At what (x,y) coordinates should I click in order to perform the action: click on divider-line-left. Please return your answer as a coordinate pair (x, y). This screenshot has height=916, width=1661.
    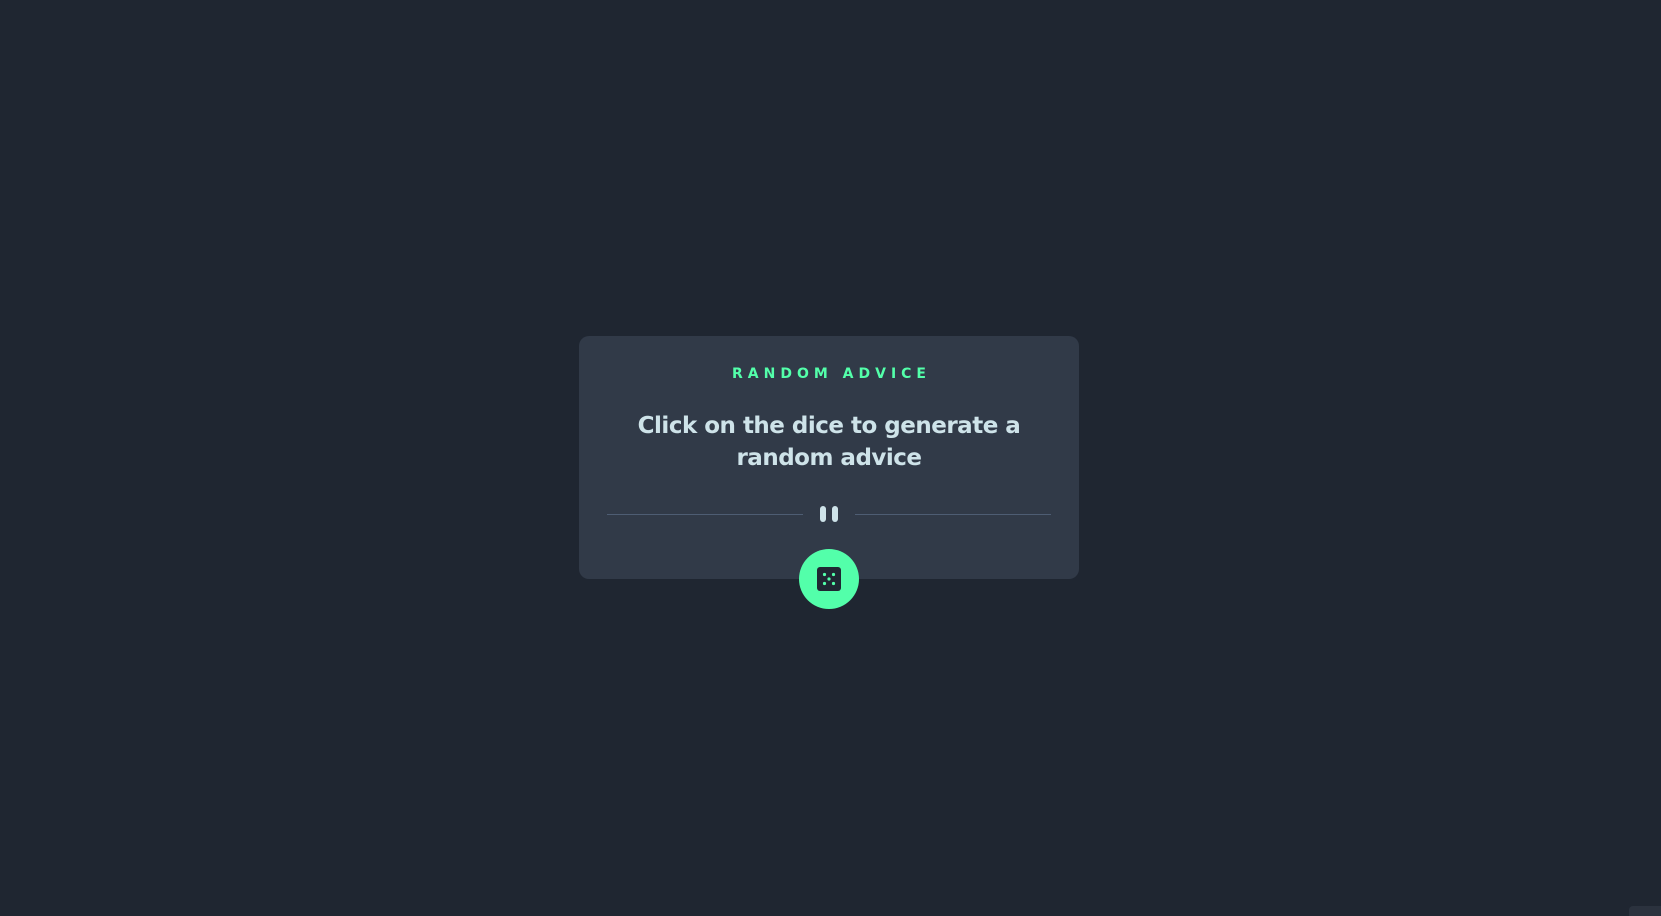
    Looking at the image, I should click on (705, 514).